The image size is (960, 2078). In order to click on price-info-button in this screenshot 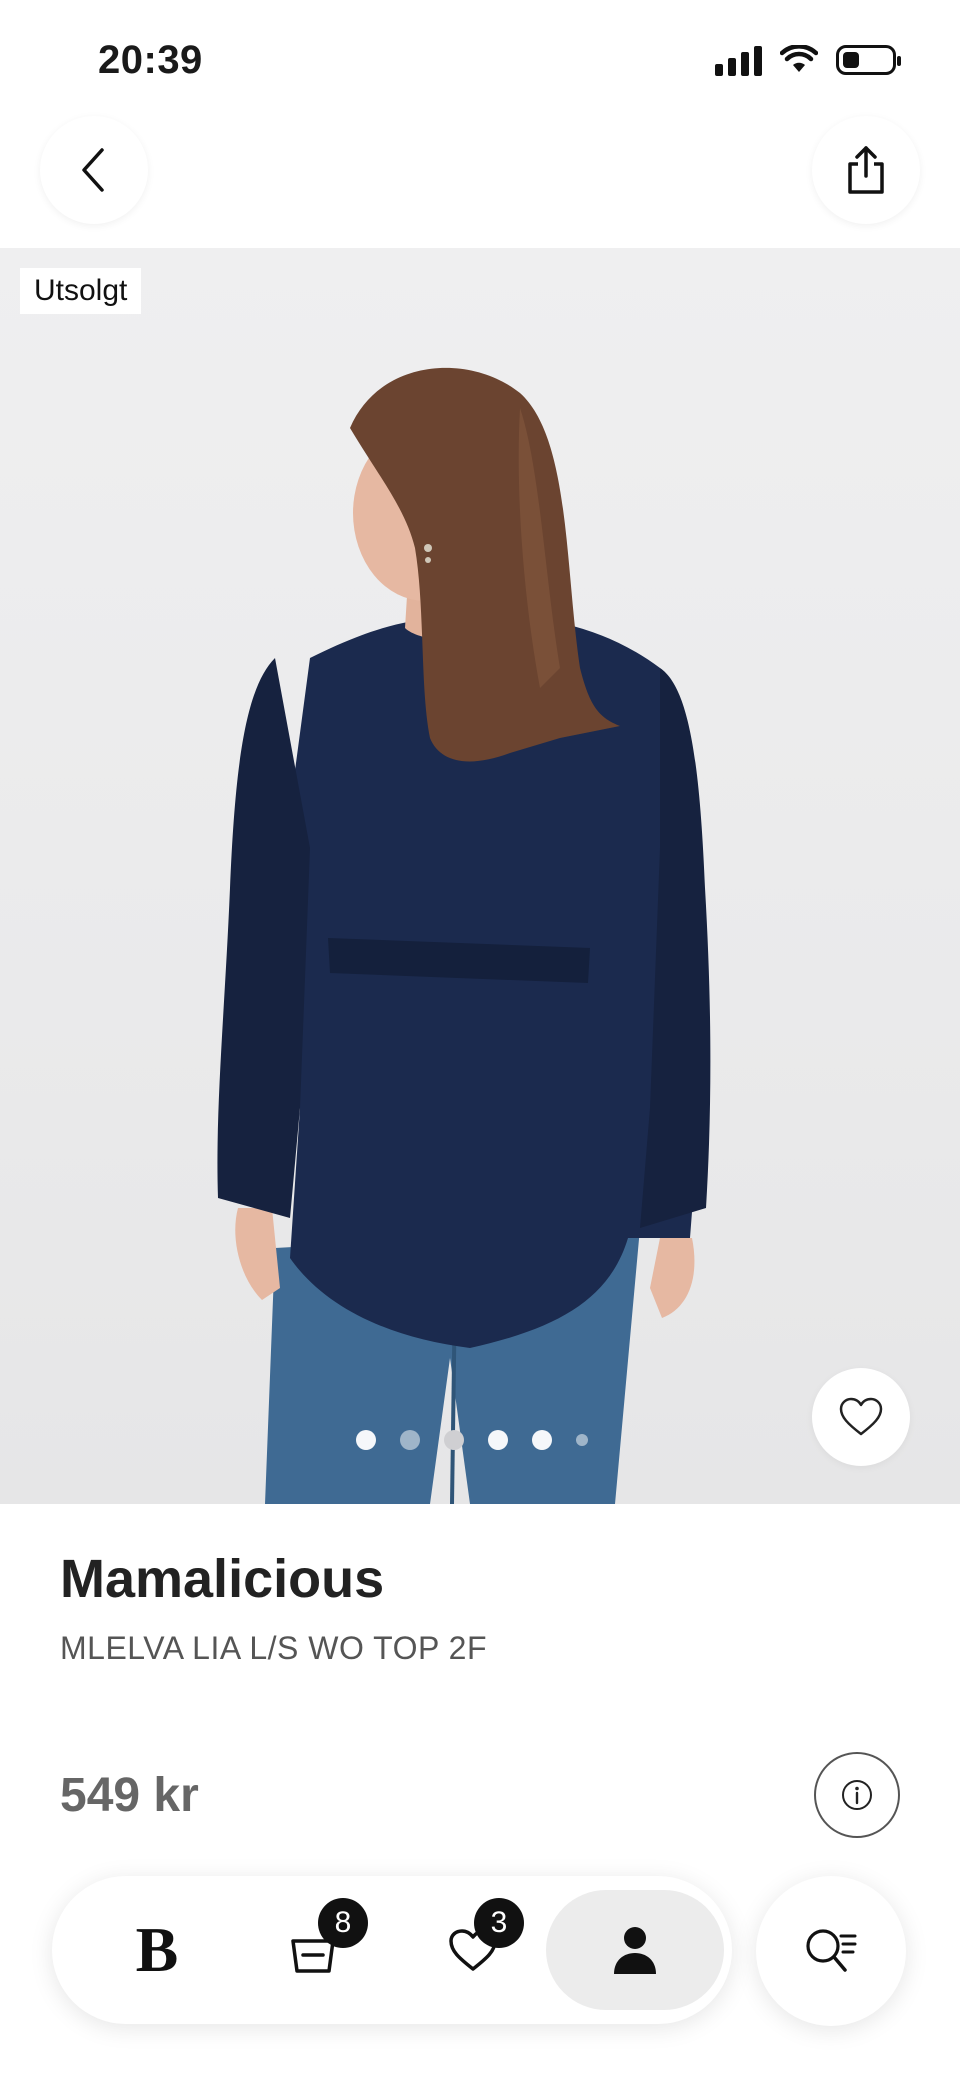, I will do `click(857, 1795)`.